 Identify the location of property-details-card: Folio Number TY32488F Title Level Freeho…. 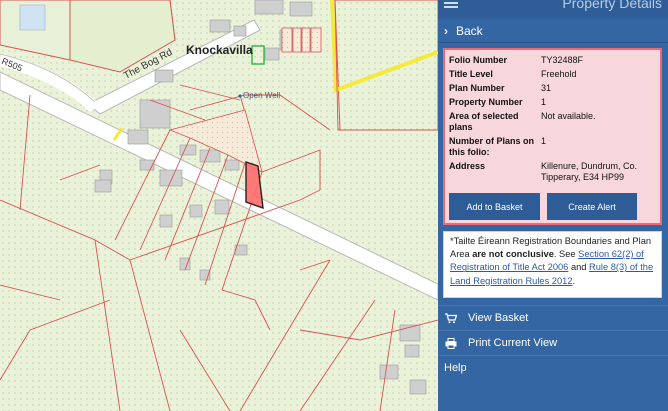
(552, 136).